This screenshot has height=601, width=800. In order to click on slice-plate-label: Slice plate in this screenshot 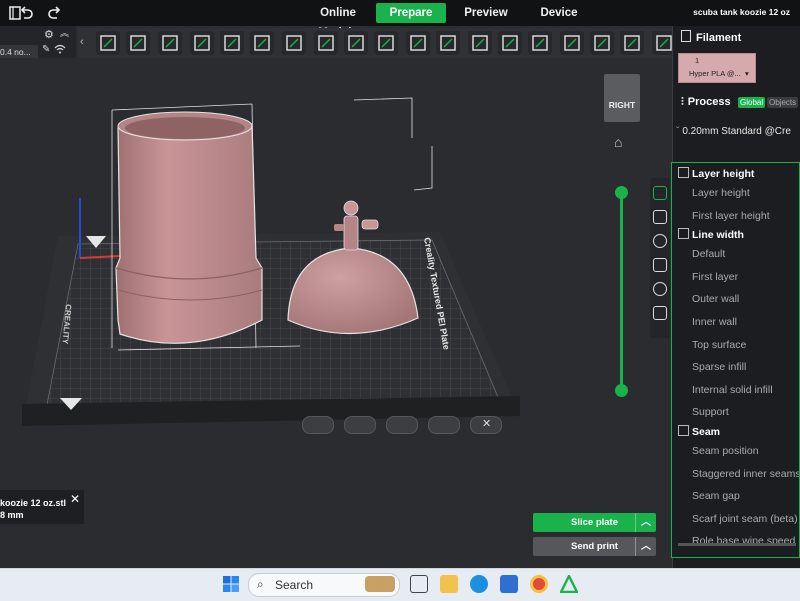, I will do `click(594, 522)`.